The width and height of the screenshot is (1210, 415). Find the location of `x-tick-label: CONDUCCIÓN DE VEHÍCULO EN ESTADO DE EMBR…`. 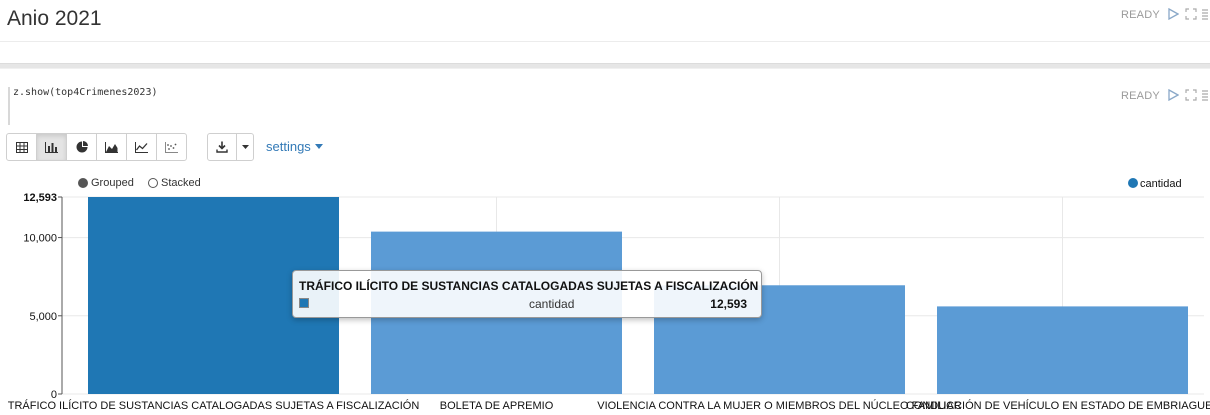

x-tick-label: CONDUCCIÓN DE VEHÍCULO EN ESTADO DE EMBR… is located at coordinates (1058, 405).